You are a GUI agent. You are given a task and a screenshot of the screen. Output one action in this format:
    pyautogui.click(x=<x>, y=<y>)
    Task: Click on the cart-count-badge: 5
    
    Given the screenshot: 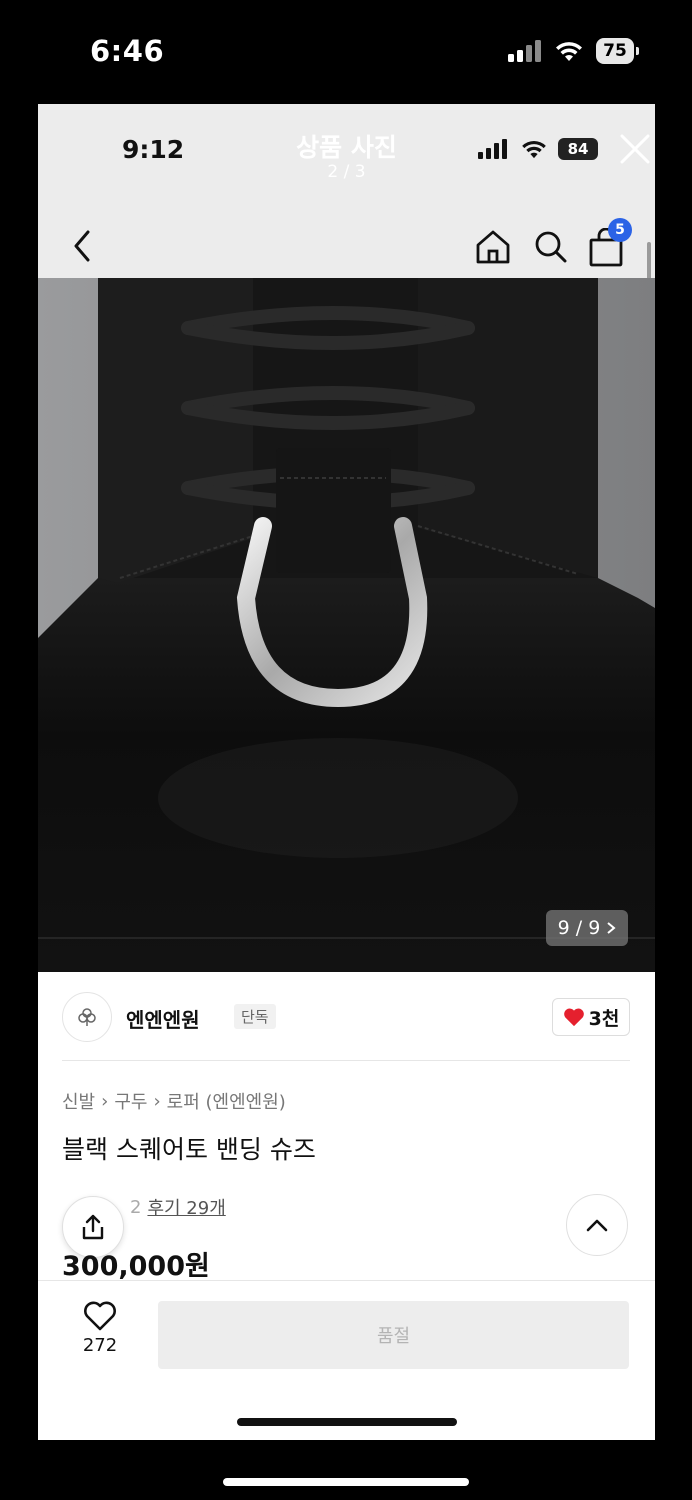 What is the action you would take?
    pyautogui.click(x=620, y=230)
    